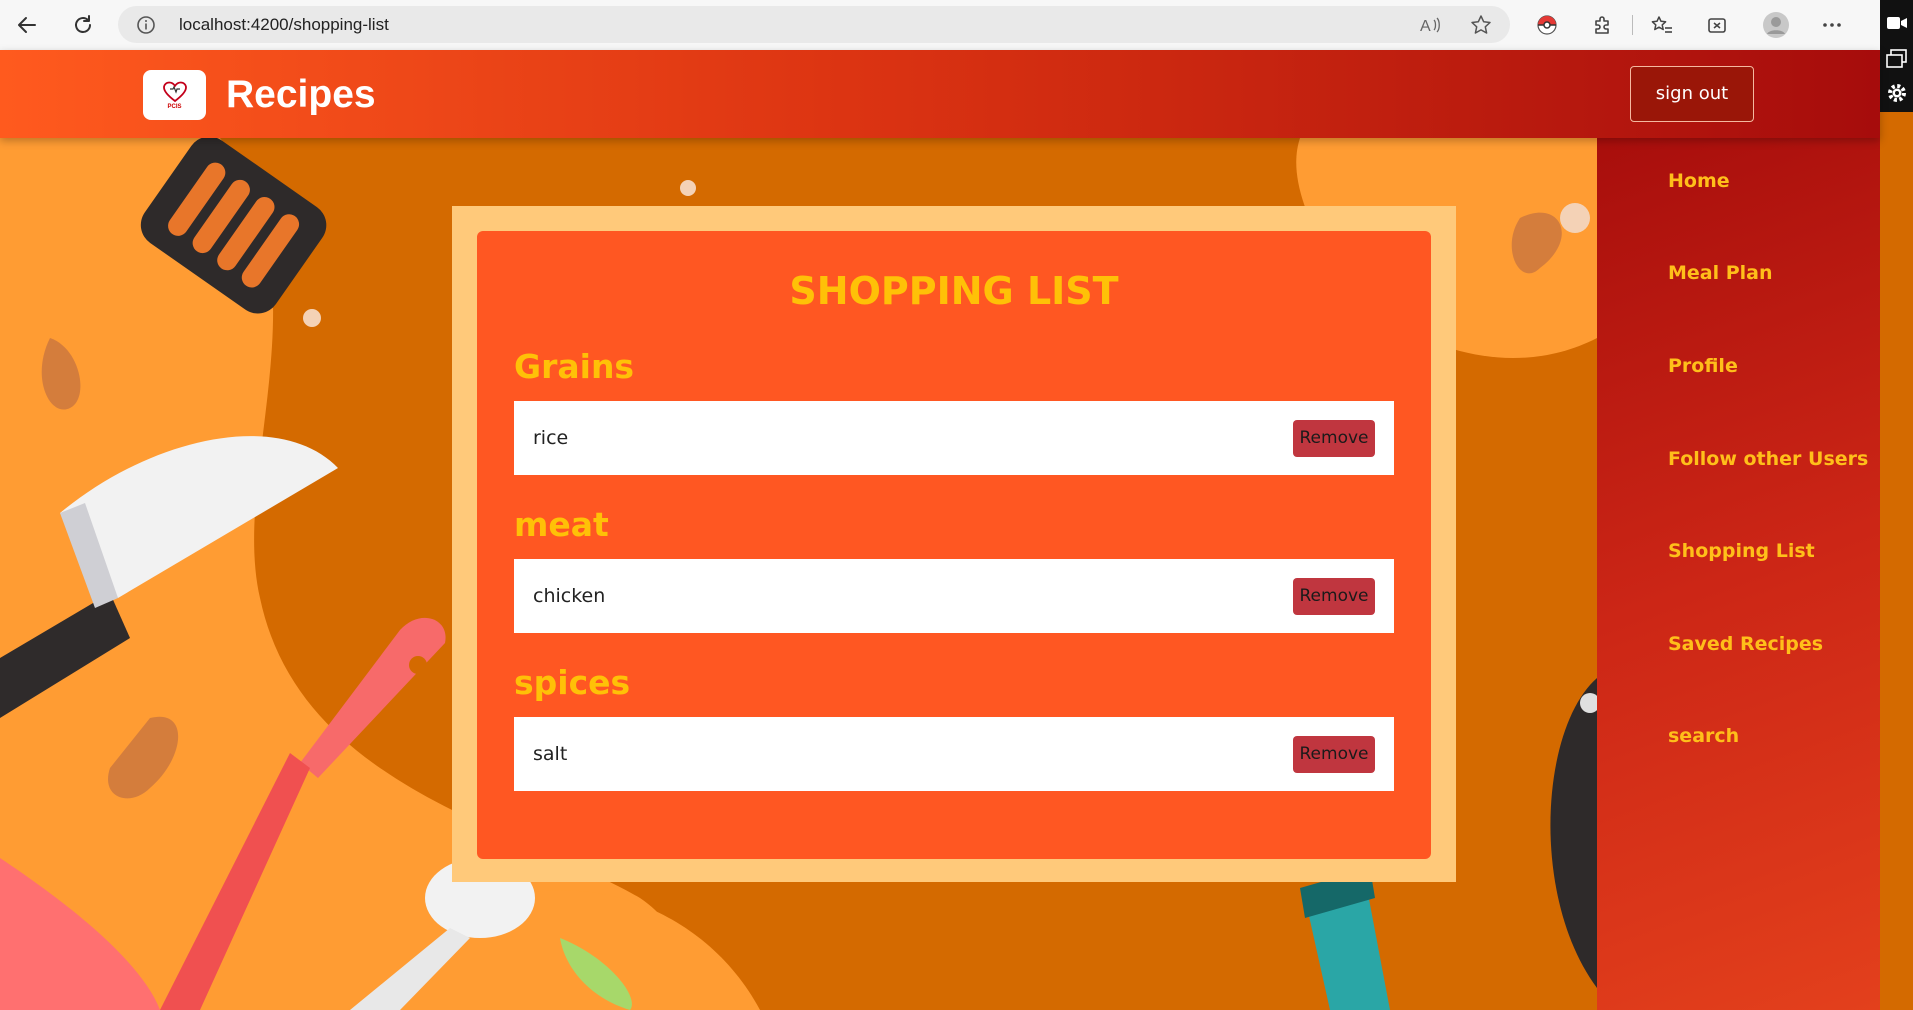 This screenshot has width=1913, height=1010. I want to click on sign-out-button: sign out, so click(1692, 94).